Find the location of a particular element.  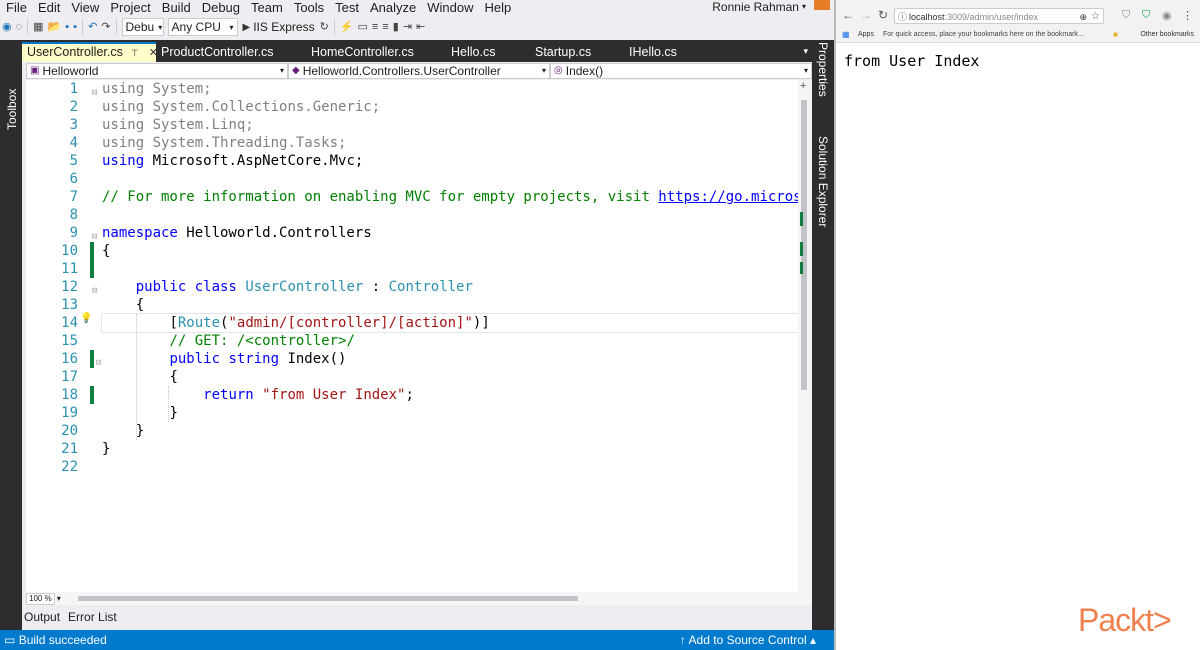

build-status: ▭ Build succeeded is located at coordinates (55, 640).